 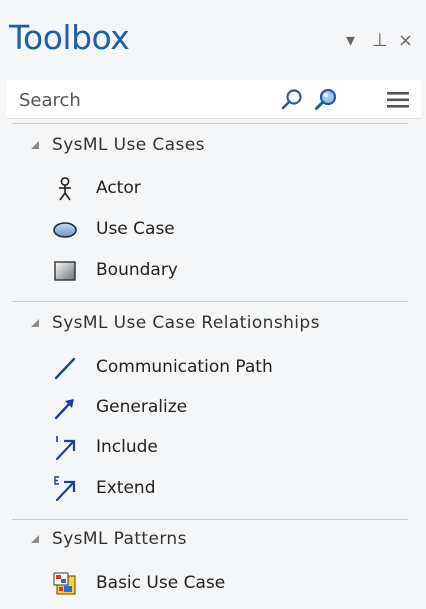 I want to click on use-case-icon, so click(x=65, y=230).